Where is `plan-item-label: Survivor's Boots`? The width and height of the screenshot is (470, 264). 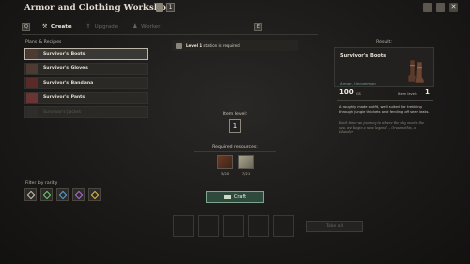 plan-item-label: Survivor's Boots is located at coordinates (64, 54).